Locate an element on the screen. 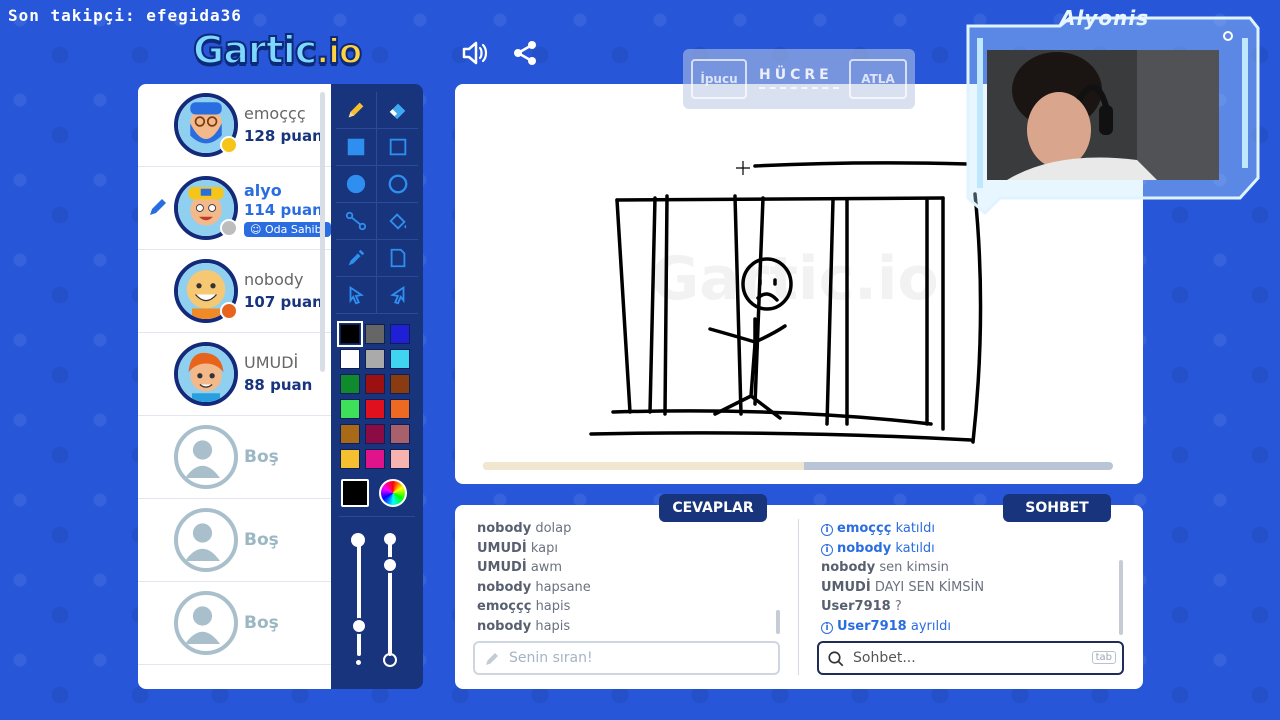 The height and width of the screenshot is (720, 1280). chat-input: Sohbet... tab is located at coordinates (970, 658).